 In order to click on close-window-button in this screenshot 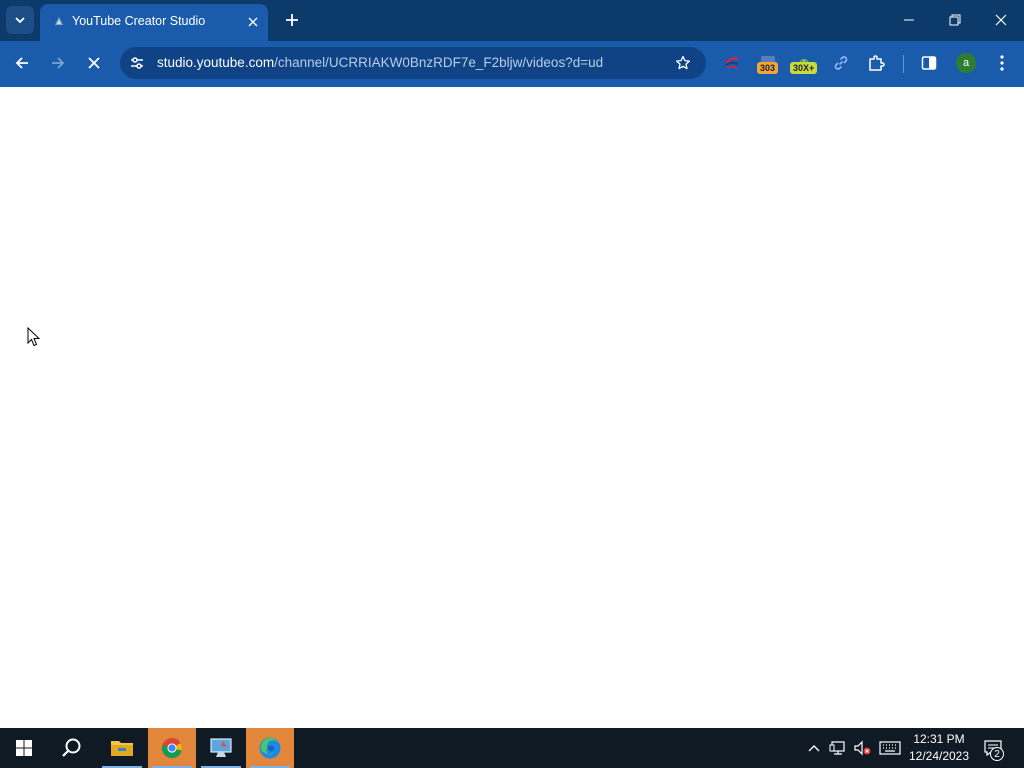, I will do `click(1001, 20)`.